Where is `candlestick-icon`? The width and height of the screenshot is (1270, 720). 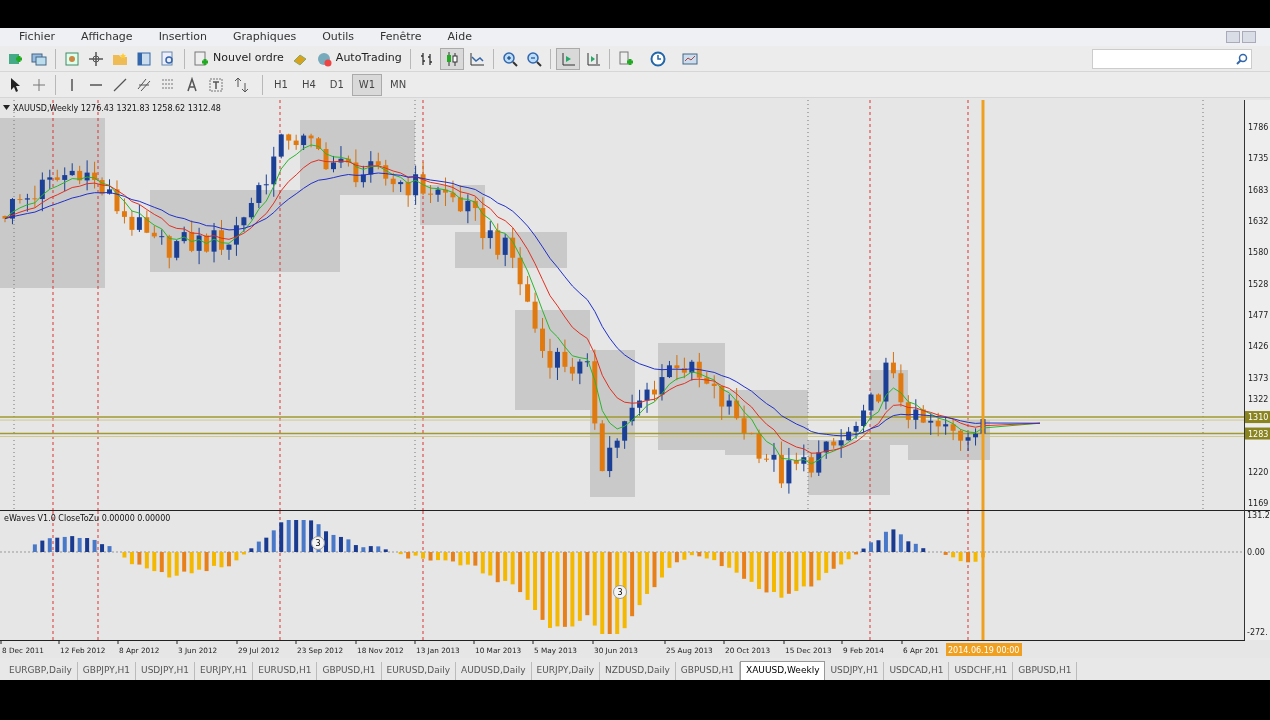
candlestick-icon is located at coordinates (451, 58).